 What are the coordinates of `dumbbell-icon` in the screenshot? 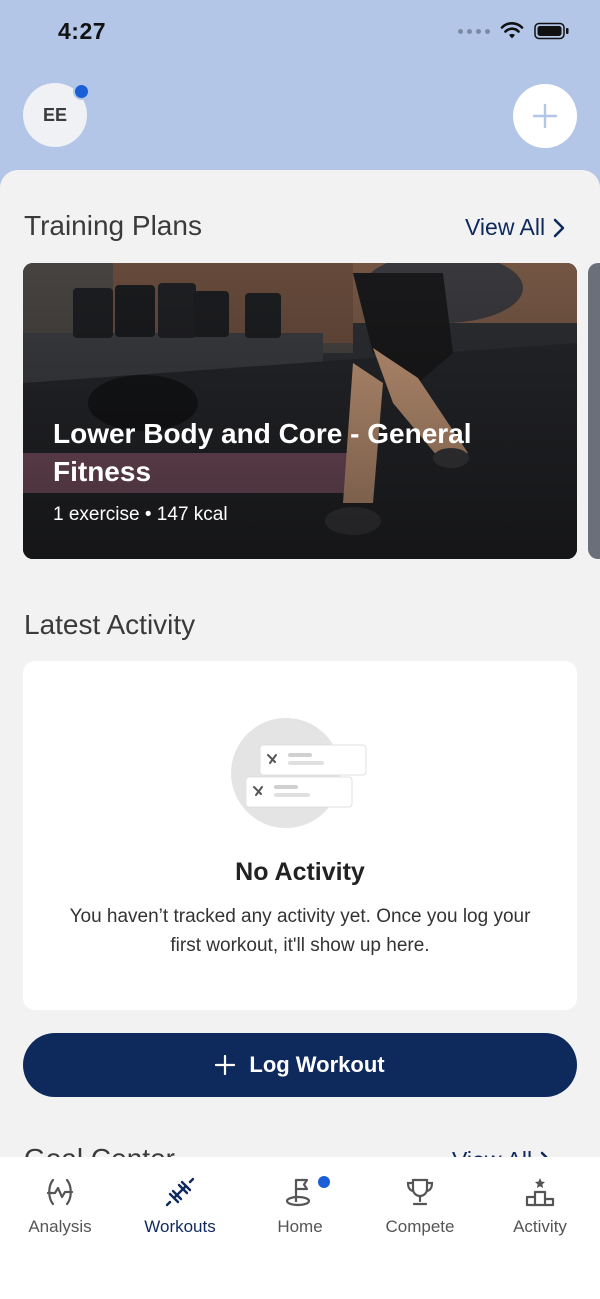 It's located at (180, 1192).